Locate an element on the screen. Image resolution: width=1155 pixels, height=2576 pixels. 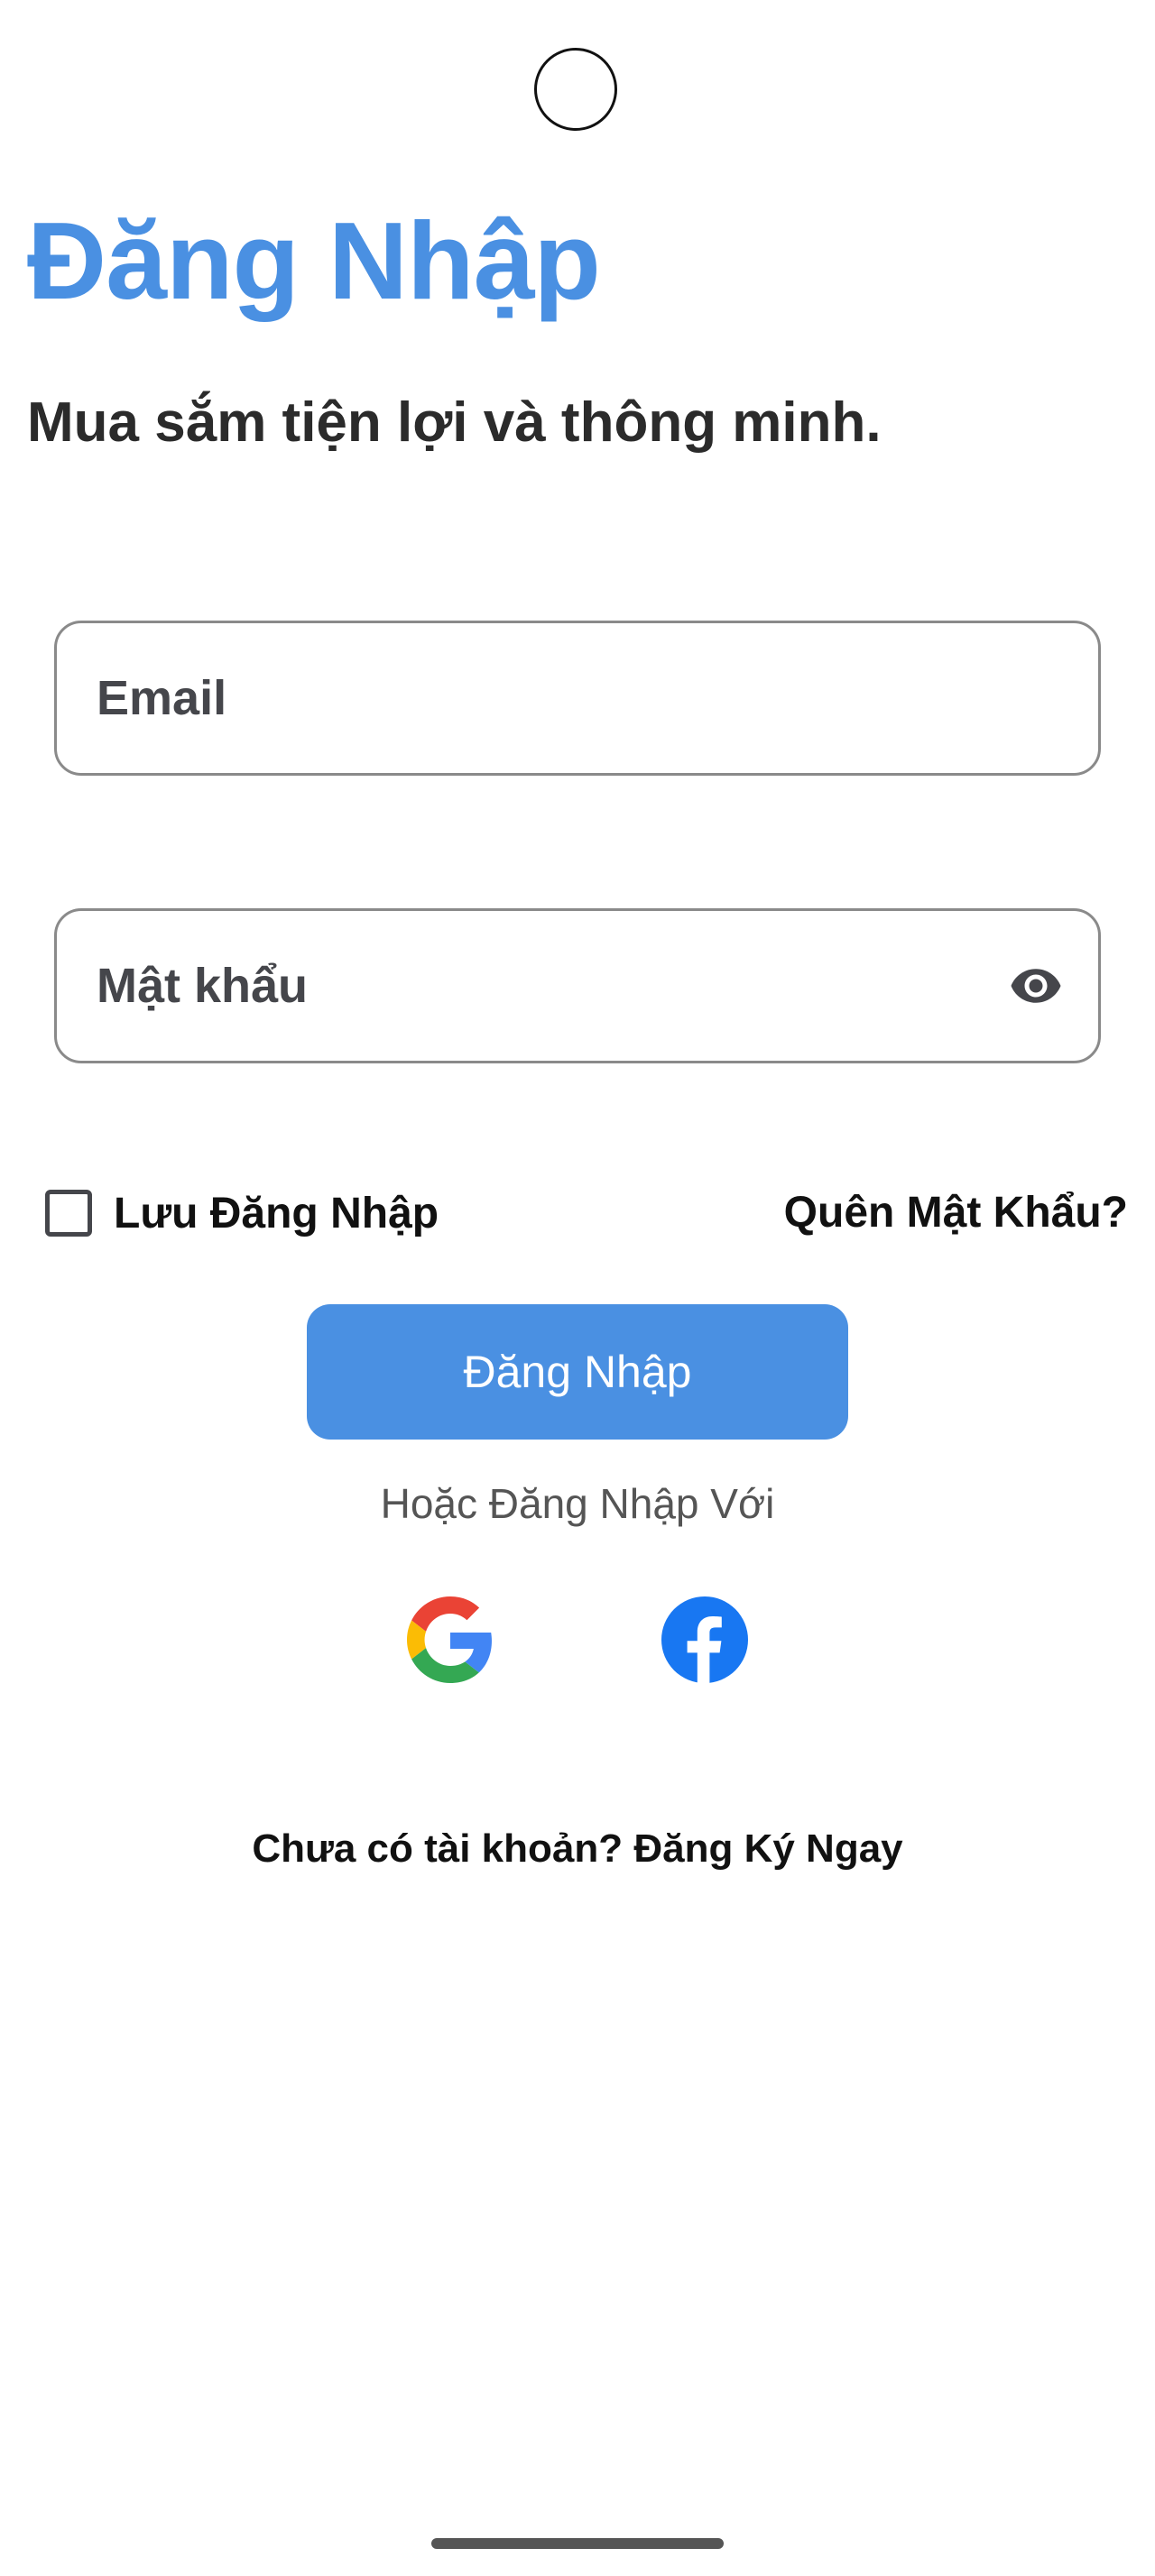
alternative-login-label: Hoặc Đăng Nhập Với is located at coordinates (577, 1503).